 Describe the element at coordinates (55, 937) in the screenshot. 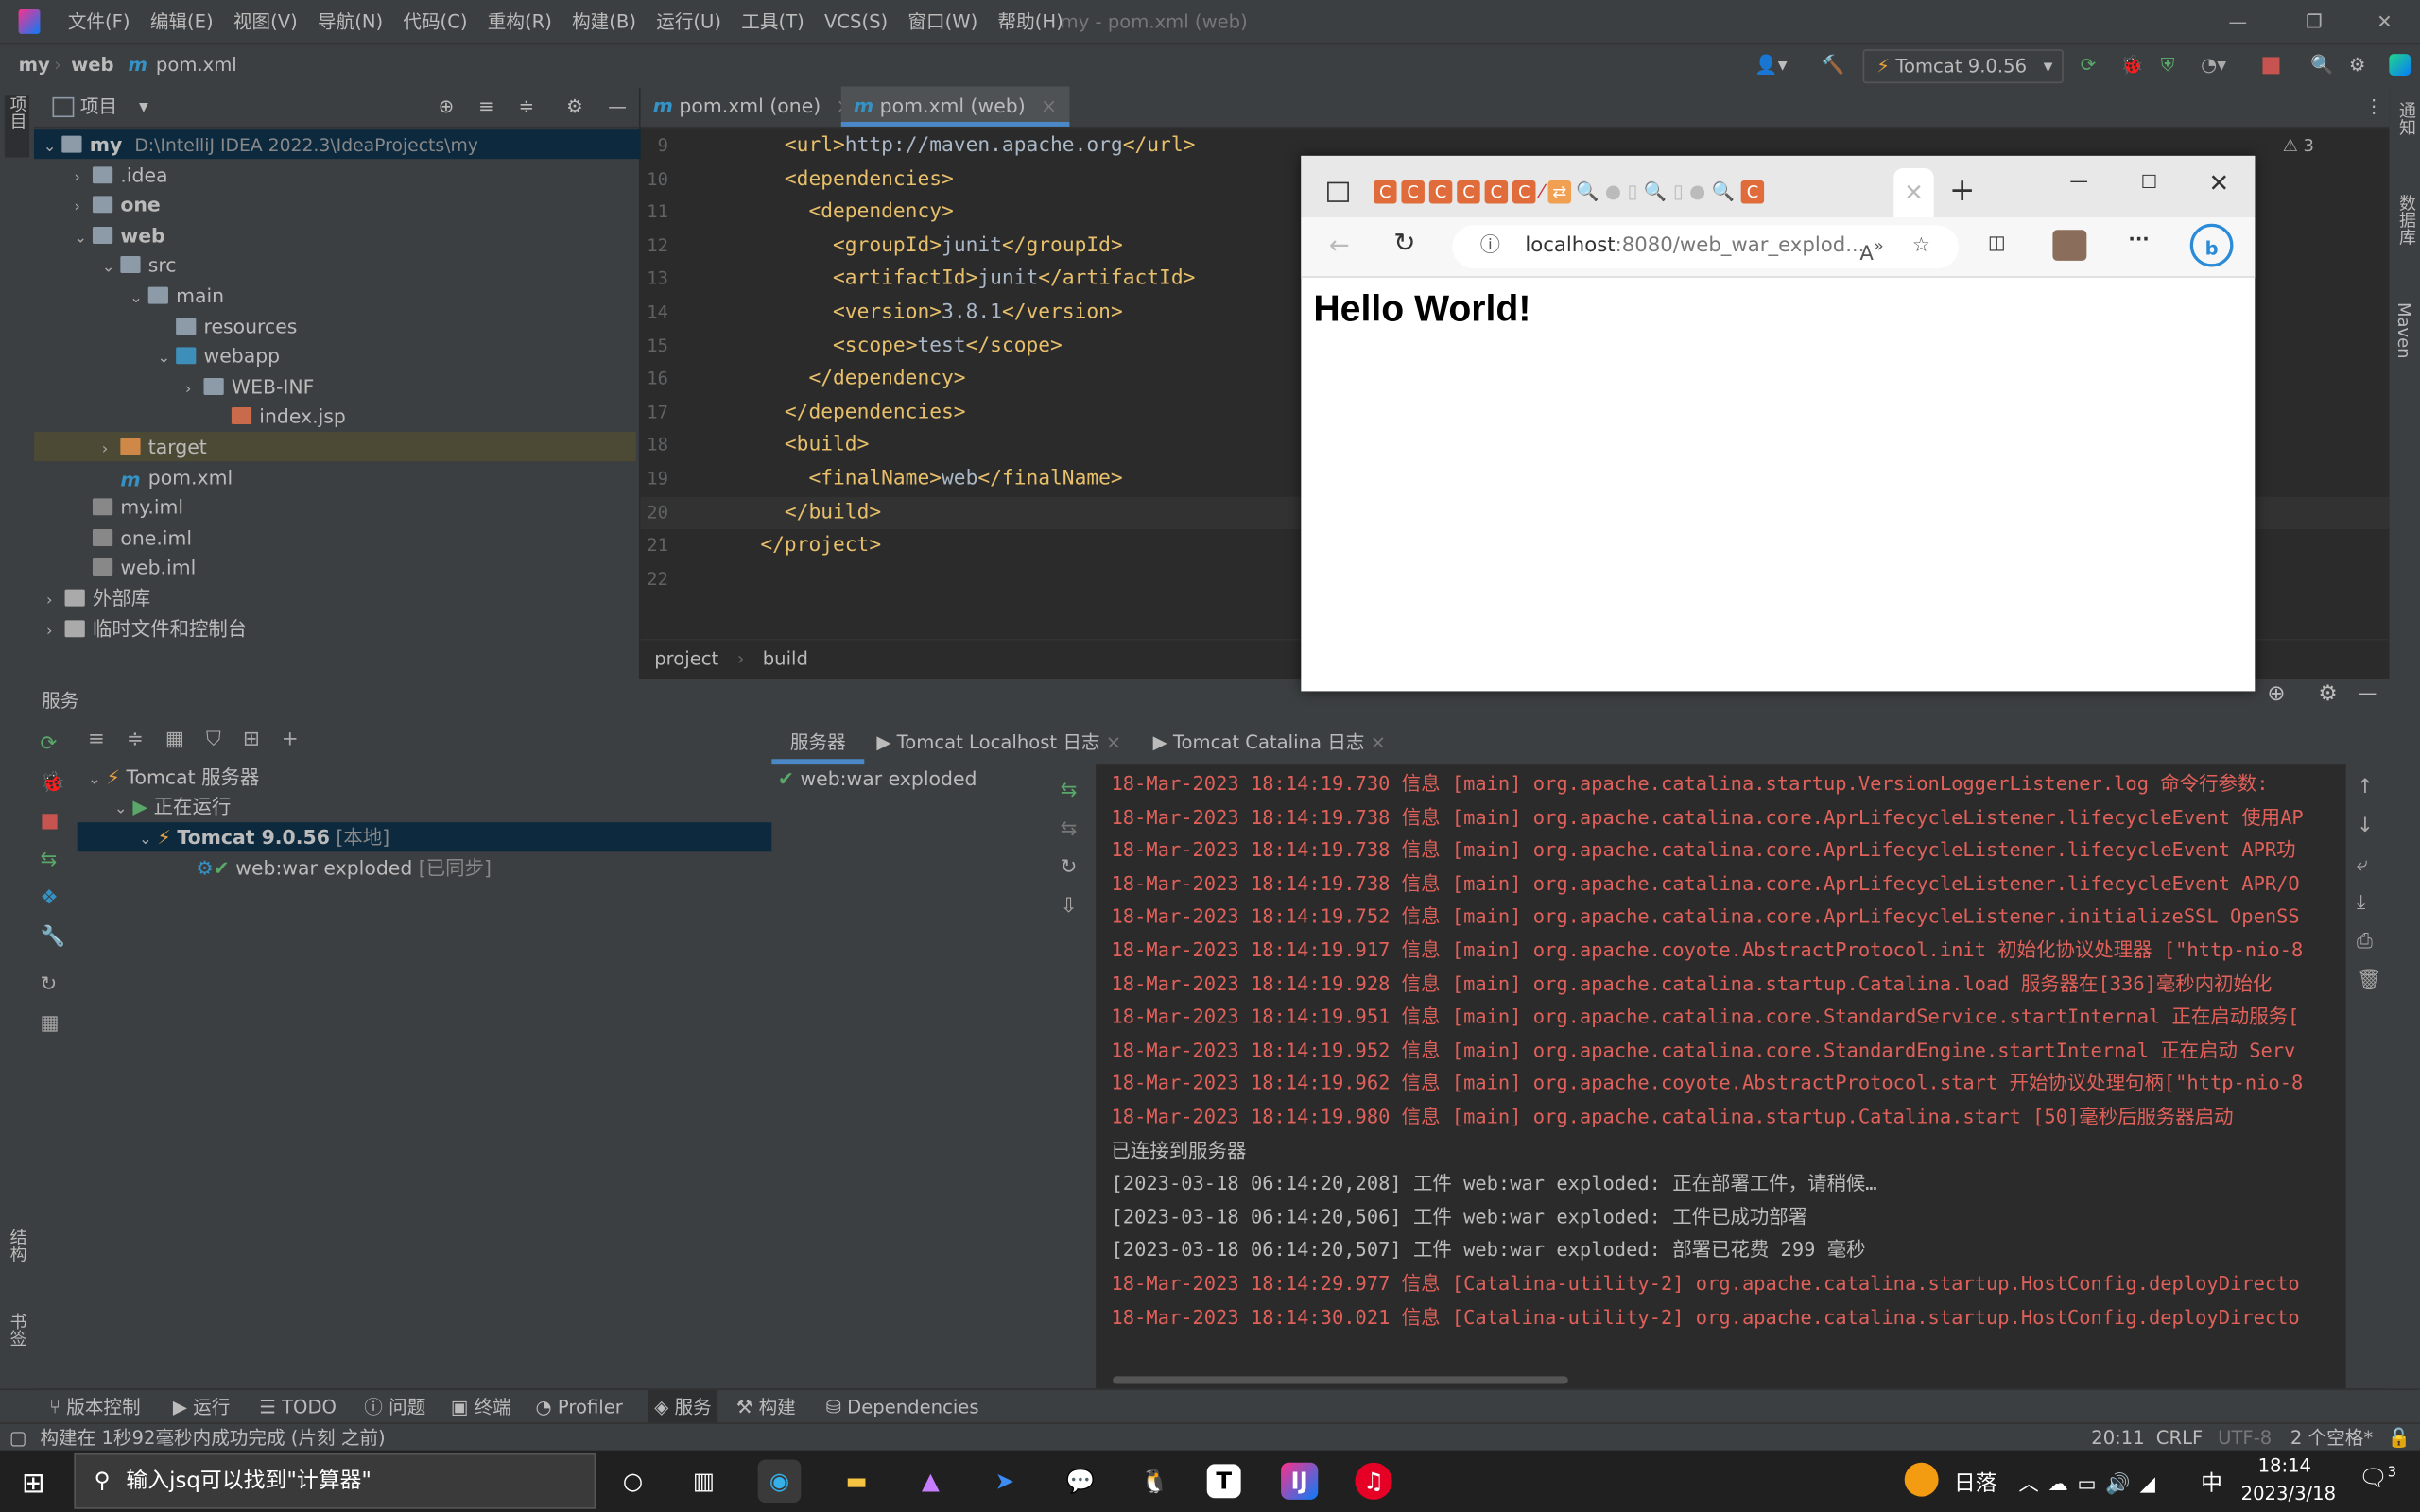

I see `wrench-icon: 🔧` at that location.